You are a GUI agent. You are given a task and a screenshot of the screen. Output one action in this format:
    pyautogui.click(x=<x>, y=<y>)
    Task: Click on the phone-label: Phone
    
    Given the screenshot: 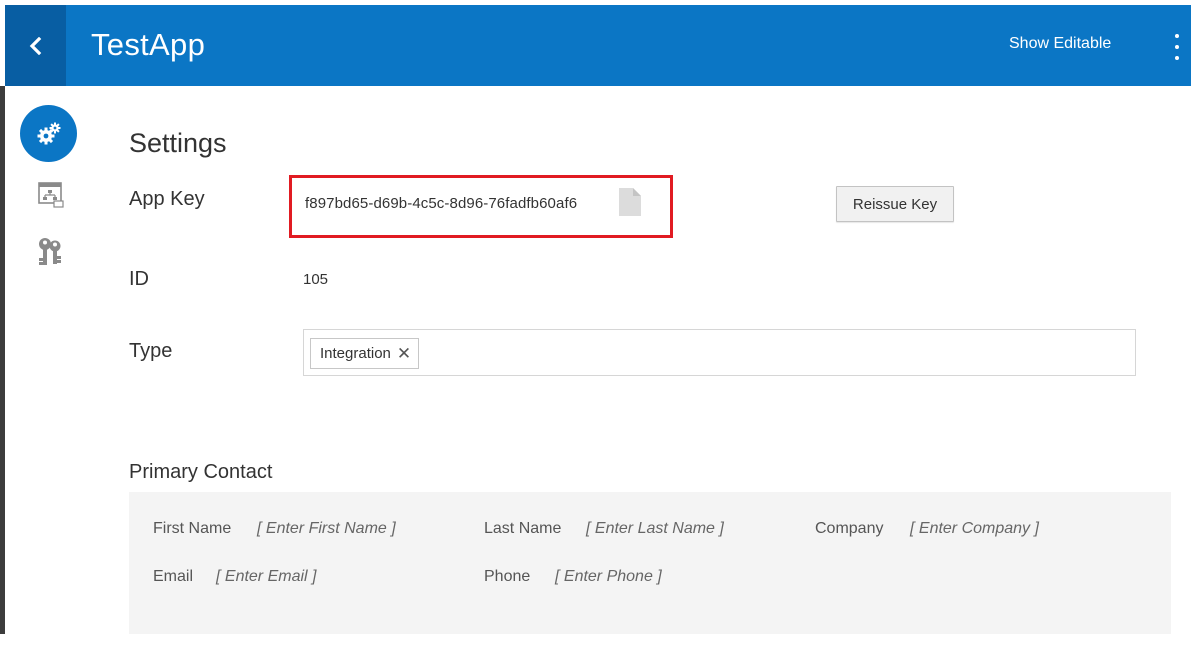 What is the action you would take?
    pyautogui.click(x=507, y=576)
    